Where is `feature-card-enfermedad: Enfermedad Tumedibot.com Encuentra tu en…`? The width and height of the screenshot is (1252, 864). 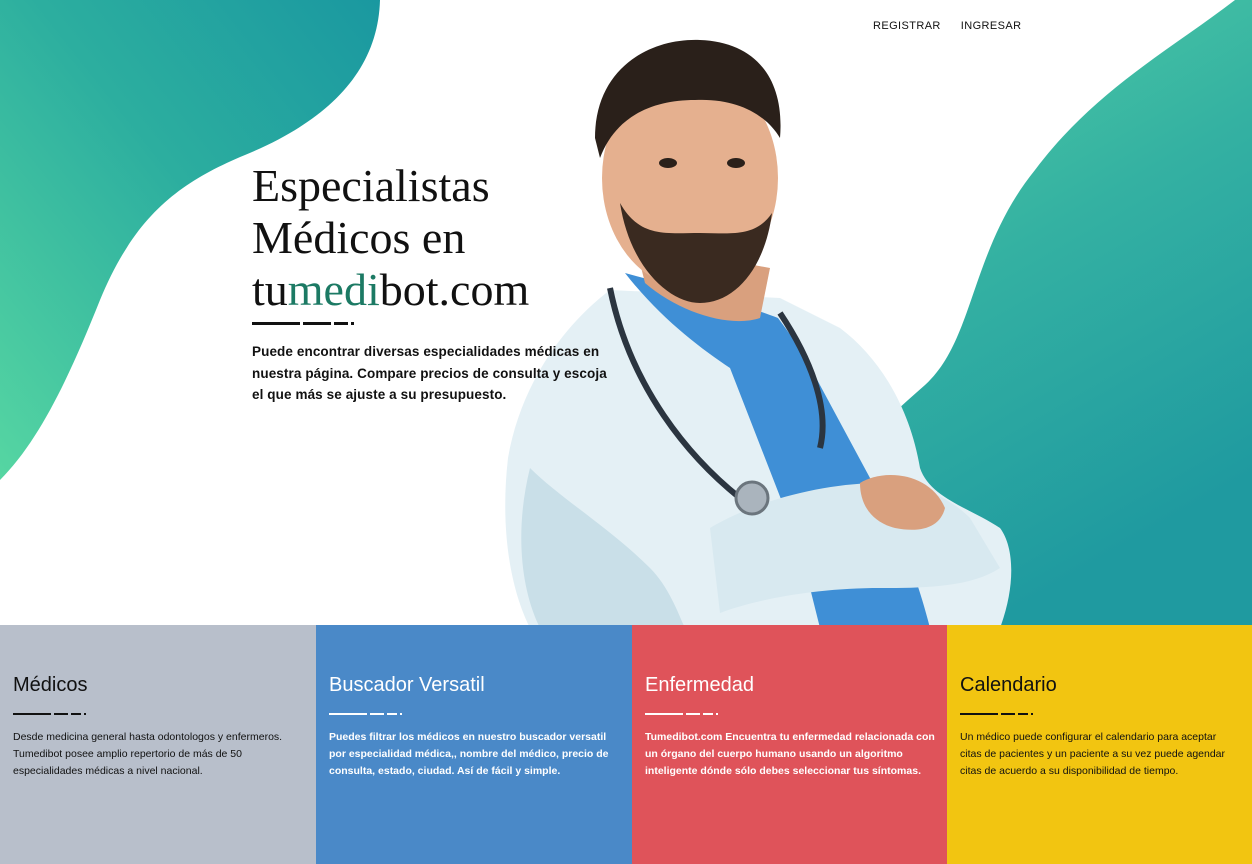 feature-card-enfermedad: Enfermedad Tumedibot.com Encuentra tu en… is located at coordinates (789, 744).